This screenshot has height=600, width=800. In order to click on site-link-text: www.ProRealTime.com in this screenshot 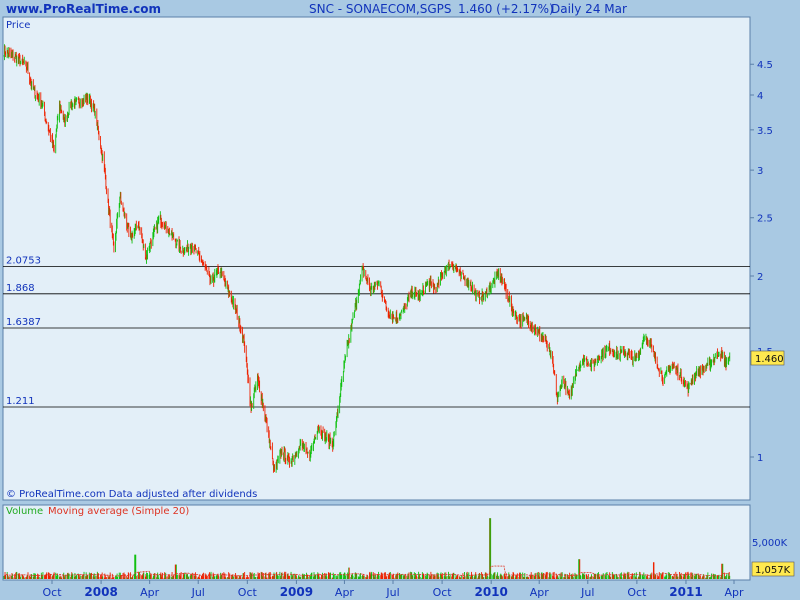, I will do `click(83, 9)`.